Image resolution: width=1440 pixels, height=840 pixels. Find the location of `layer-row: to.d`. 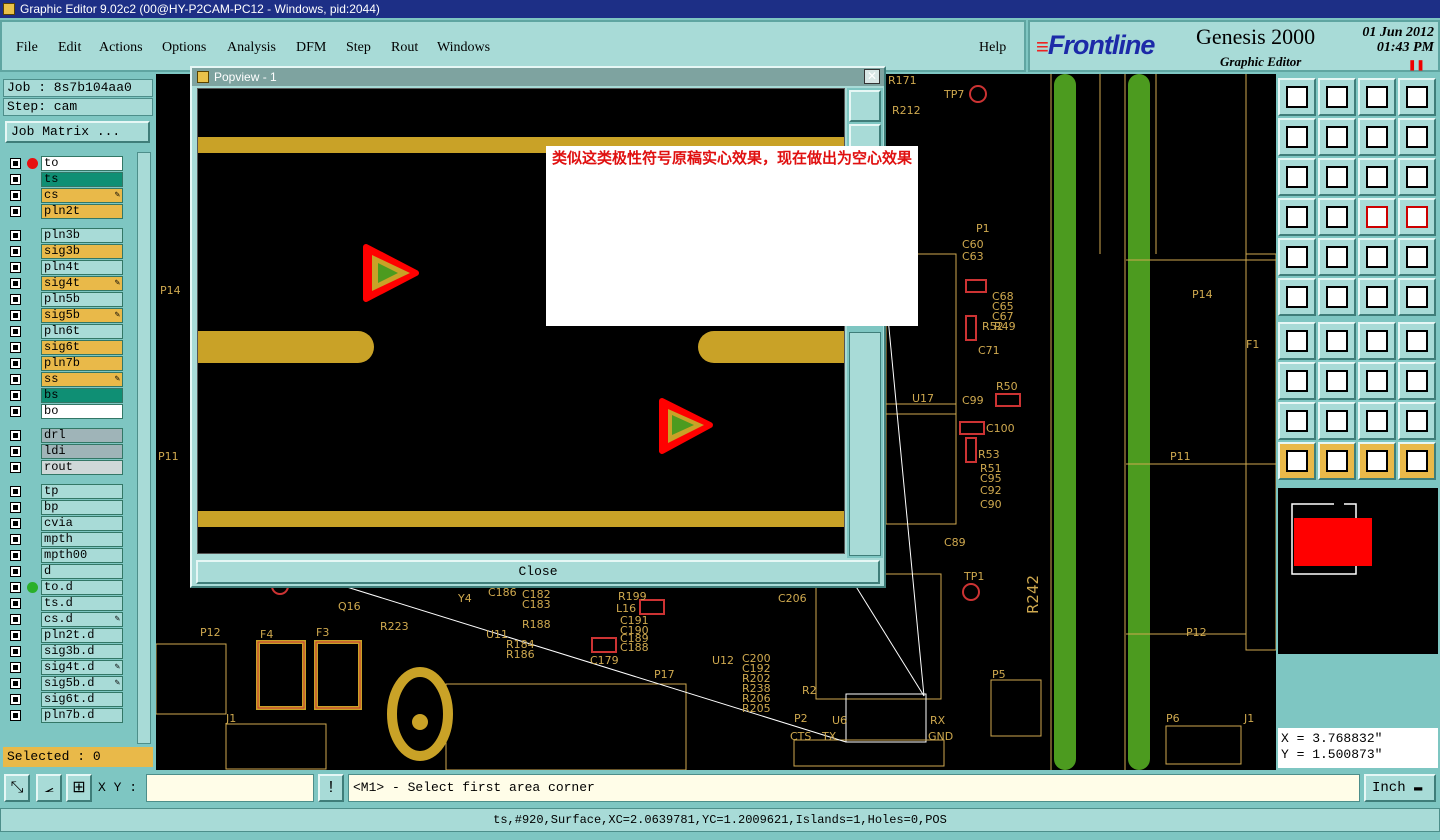

layer-row: to.d is located at coordinates (66, 587).